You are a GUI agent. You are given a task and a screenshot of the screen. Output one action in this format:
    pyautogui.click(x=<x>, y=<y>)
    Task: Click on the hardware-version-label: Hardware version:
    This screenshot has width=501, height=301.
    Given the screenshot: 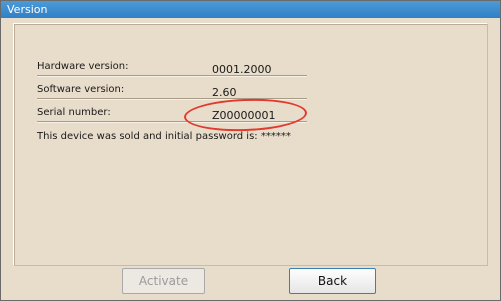 What is the action you would take?
    pyautogui.click(x=83, y=66)
    